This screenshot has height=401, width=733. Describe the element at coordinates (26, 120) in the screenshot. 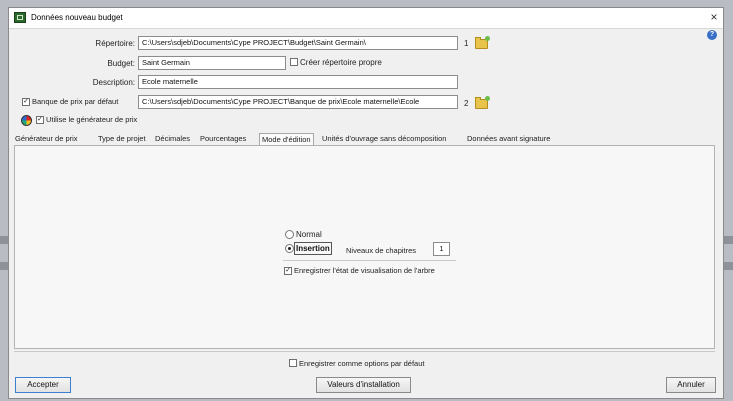

I see `price-generator-icon` at that location.